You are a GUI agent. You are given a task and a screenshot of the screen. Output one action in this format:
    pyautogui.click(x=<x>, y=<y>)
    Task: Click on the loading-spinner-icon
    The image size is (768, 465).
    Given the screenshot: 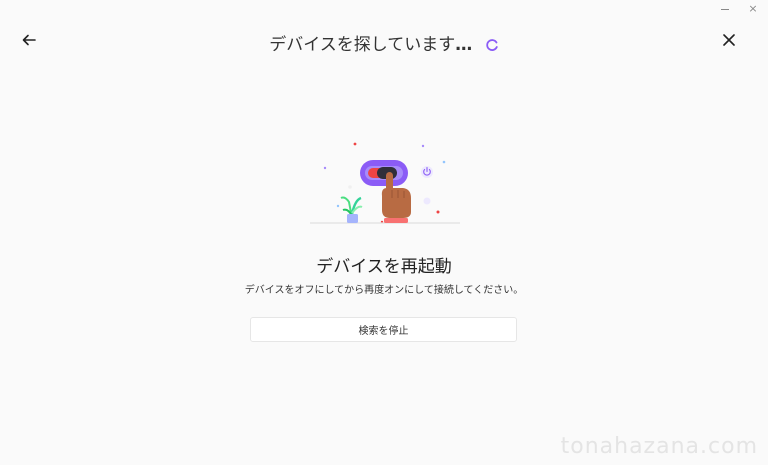 What is the action you would take?
    pyautogui.click(x=492, y=45)
    